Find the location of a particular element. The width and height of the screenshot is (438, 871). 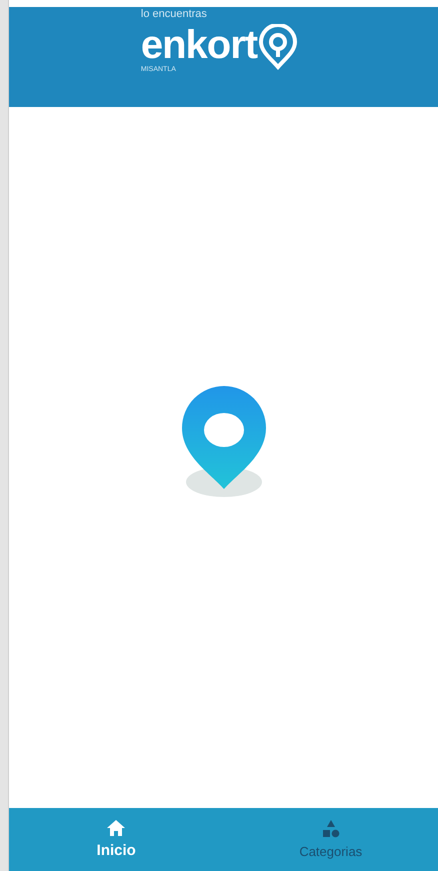

logo-wordmark: enkort is located at coordinates (199, 45).